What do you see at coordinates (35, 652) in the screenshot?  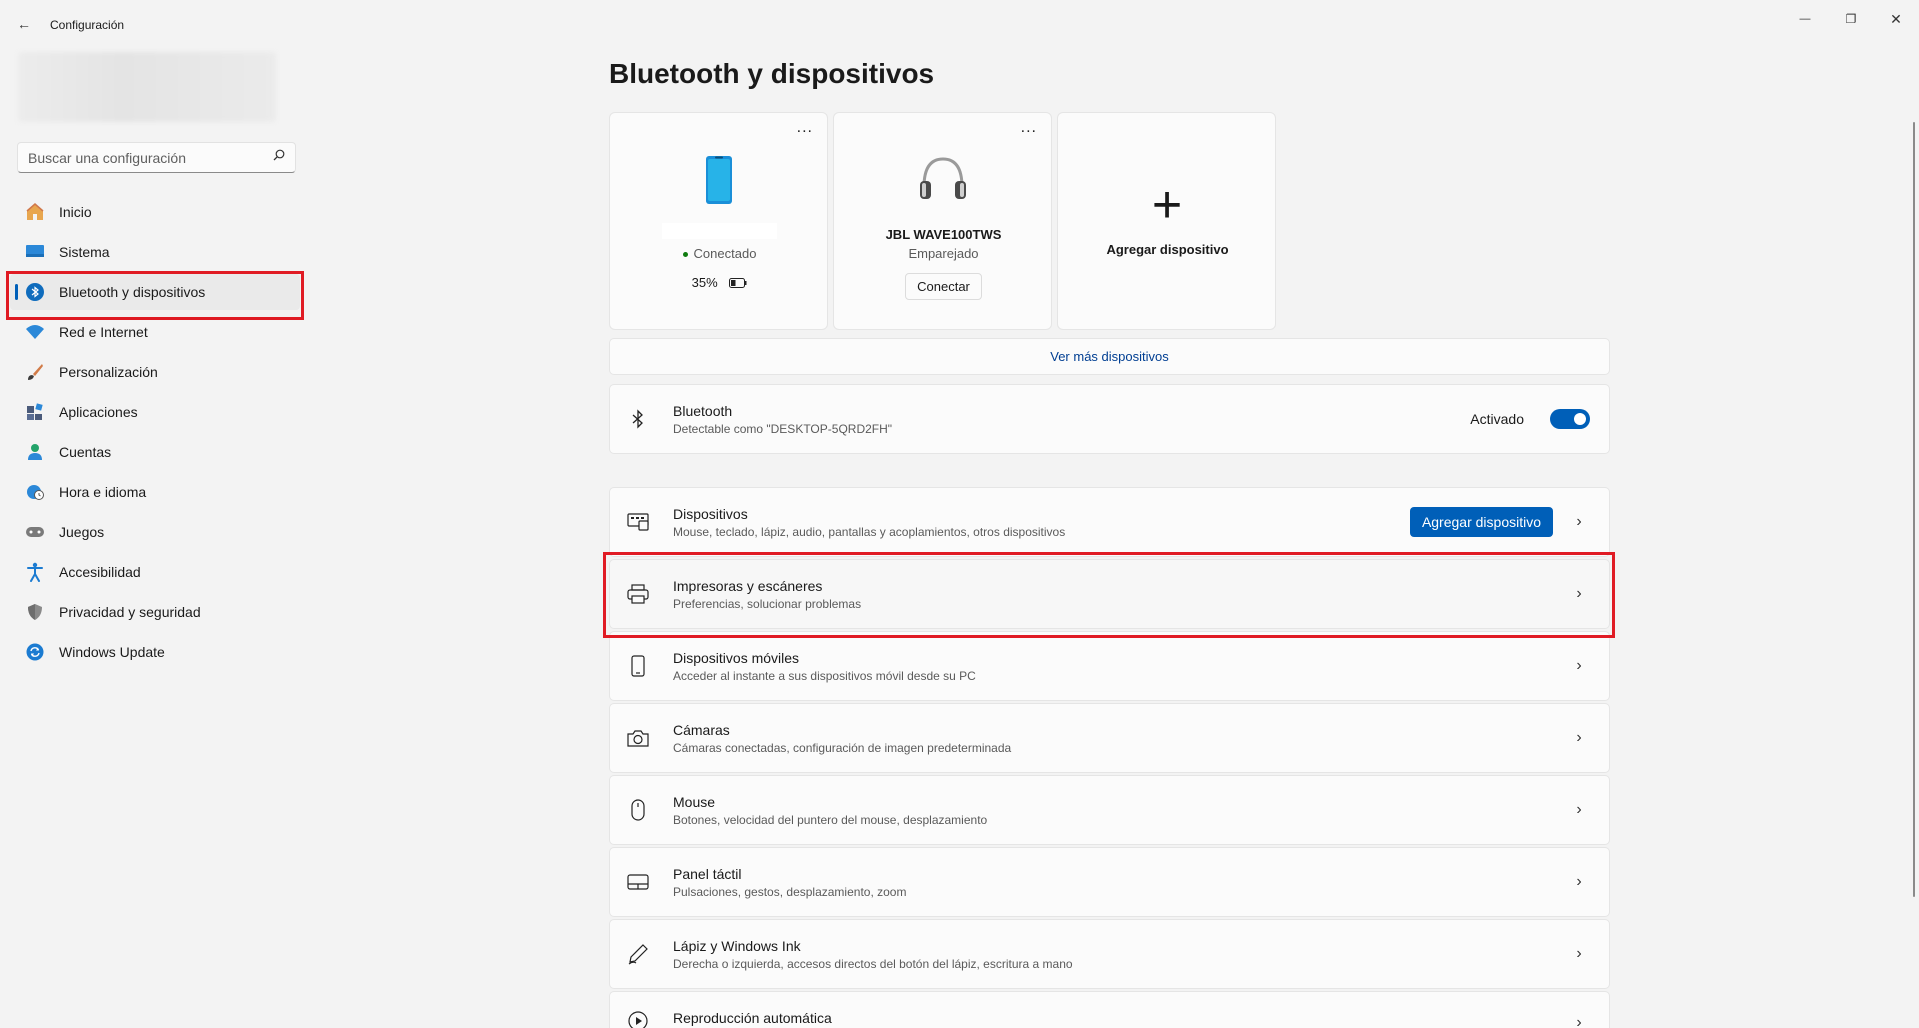 I see `update-icon` at bounding box center [35, 652].